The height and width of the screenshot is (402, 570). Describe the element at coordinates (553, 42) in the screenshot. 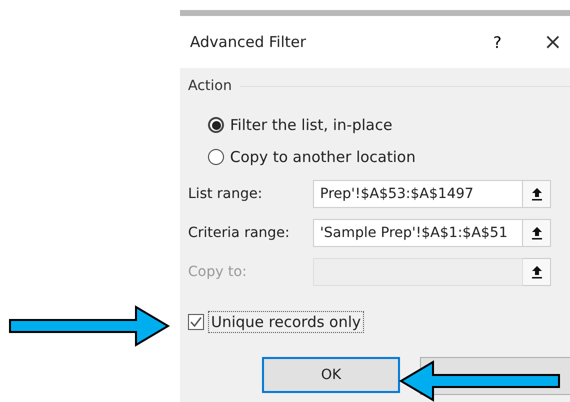

I see `close-button: ×` at that location.